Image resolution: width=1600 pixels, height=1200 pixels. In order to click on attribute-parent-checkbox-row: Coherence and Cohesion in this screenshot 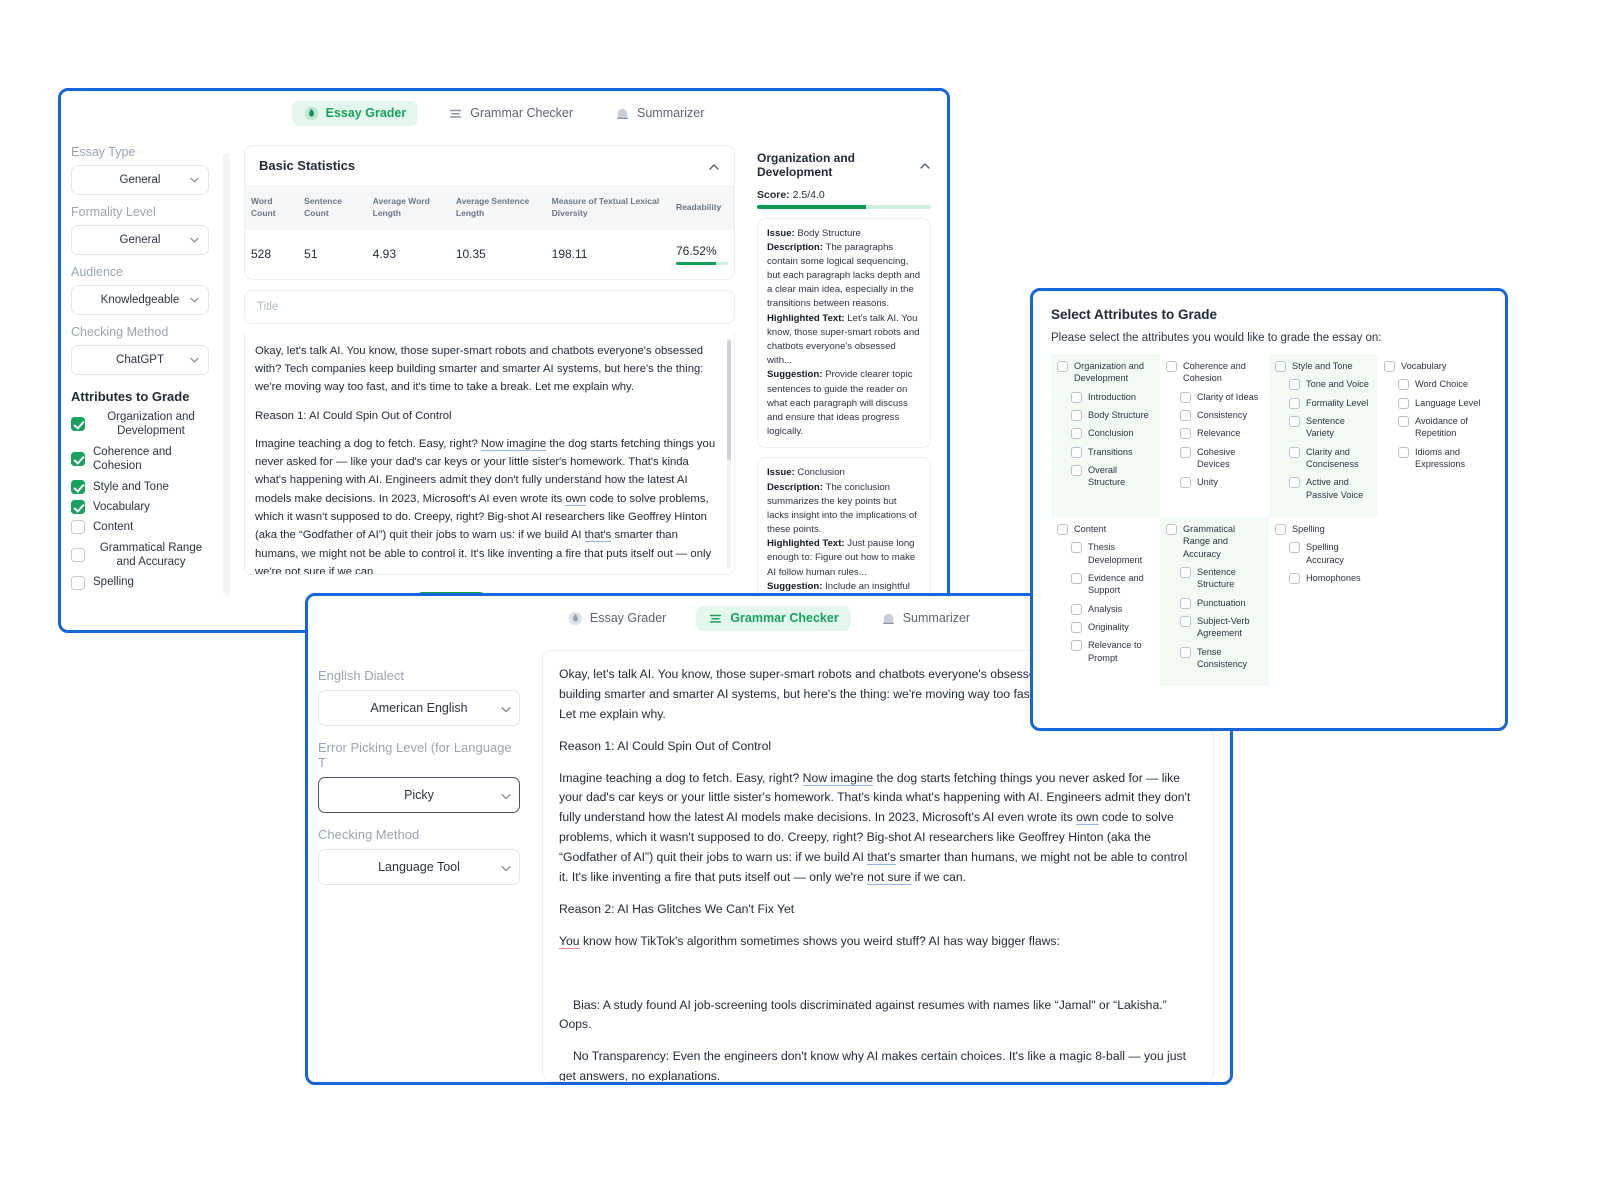, I will do `click(1214, 372)`.